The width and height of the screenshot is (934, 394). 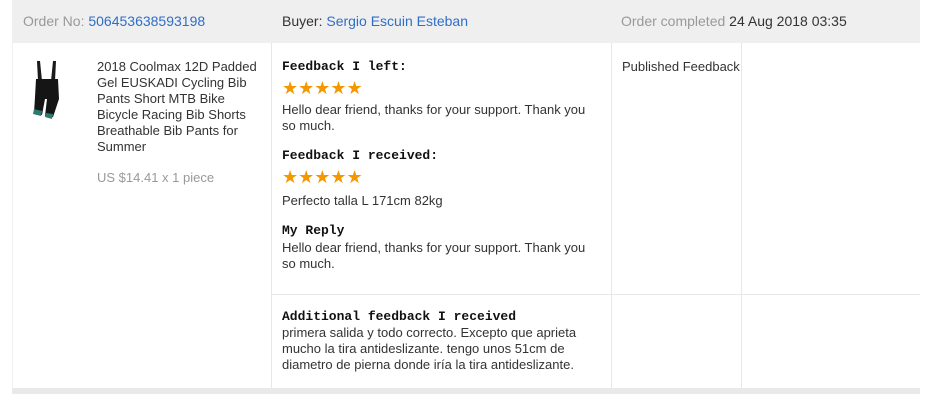 I want to click on feedback-received-stars-icon: ★★★★★, so click(x=322, y=177).